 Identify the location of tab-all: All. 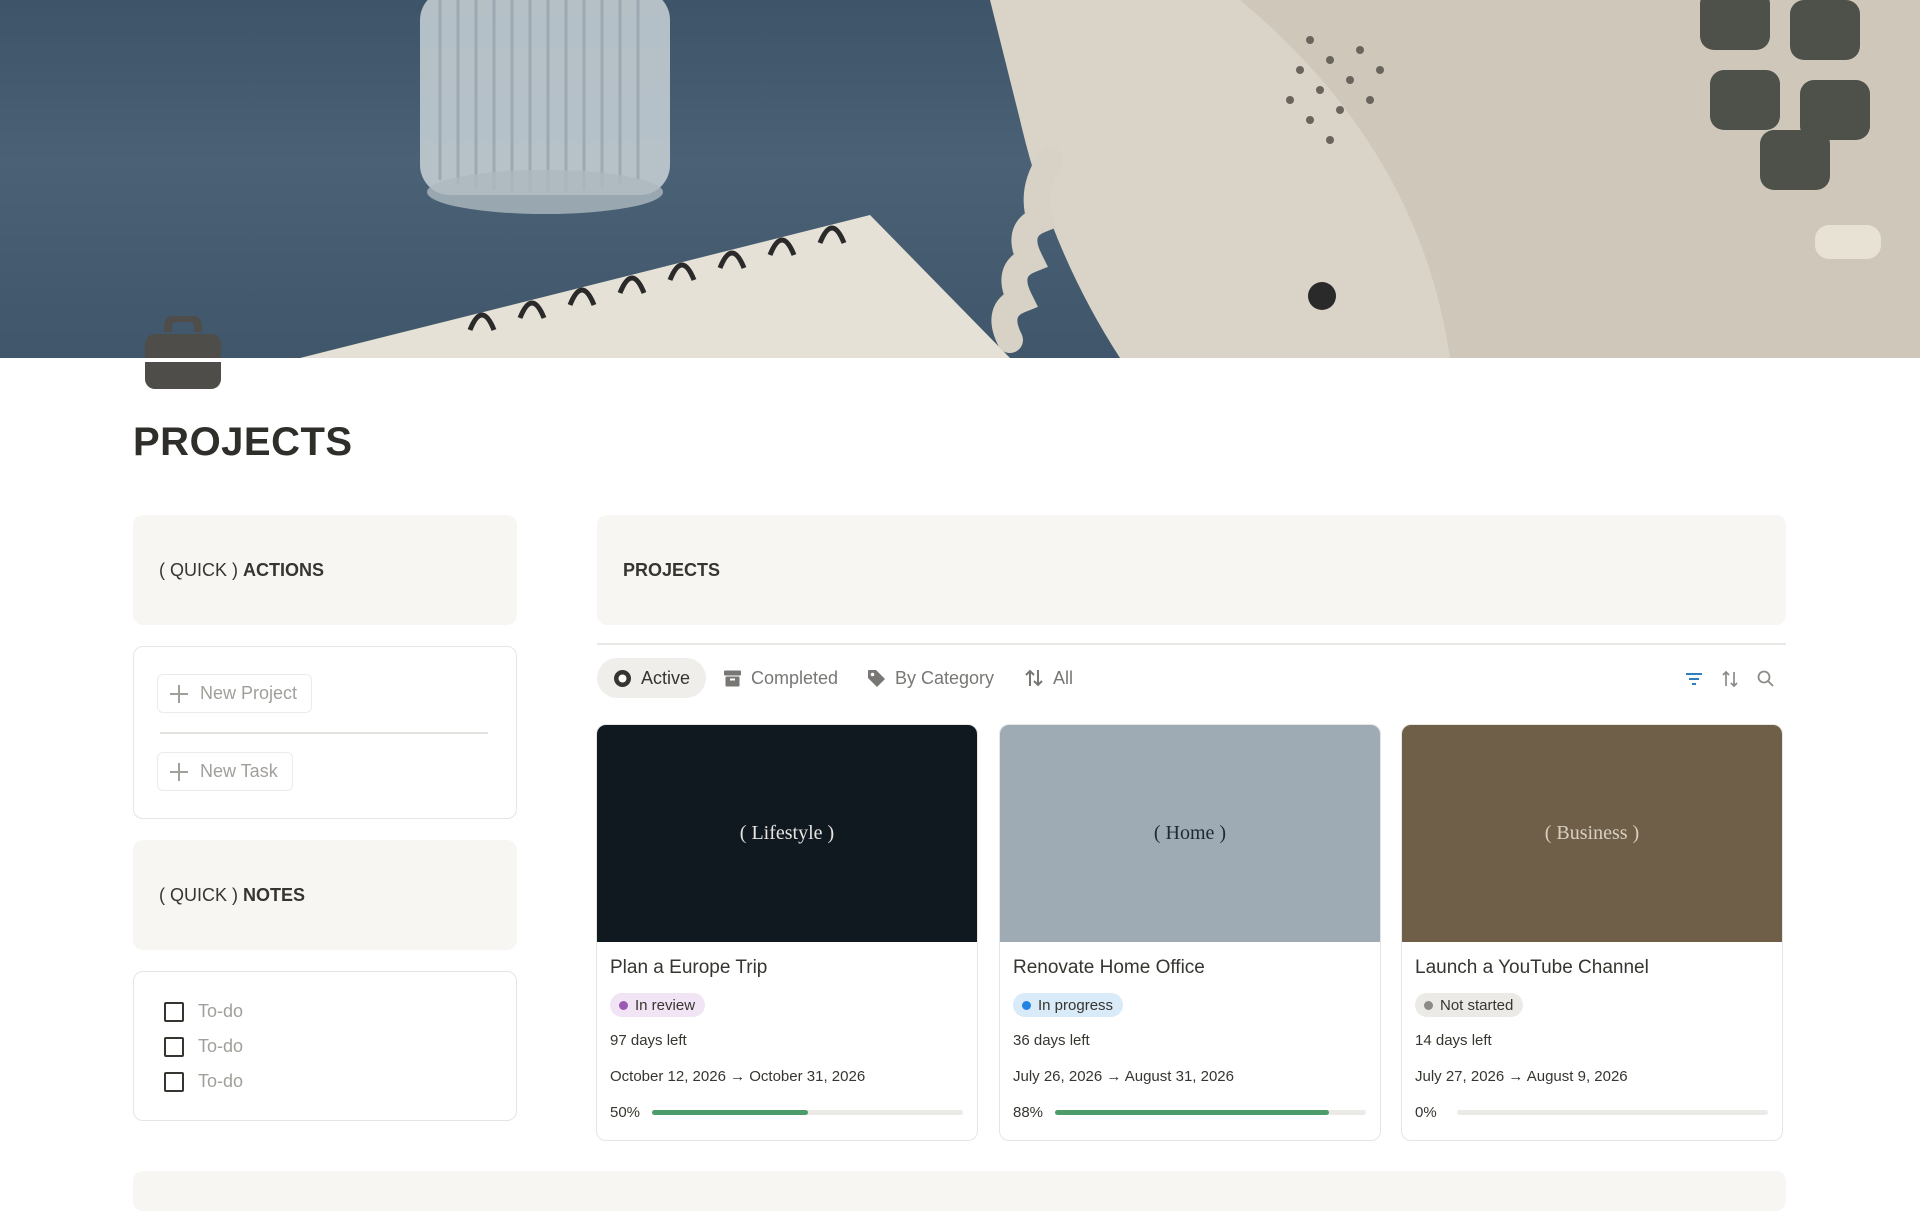
(1048, 678).